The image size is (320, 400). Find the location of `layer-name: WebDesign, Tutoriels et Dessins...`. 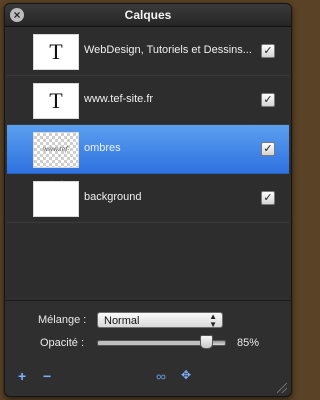

layer-name: WebDesign, Tutoriels et Dessins... is located at coordinates (168, 50).